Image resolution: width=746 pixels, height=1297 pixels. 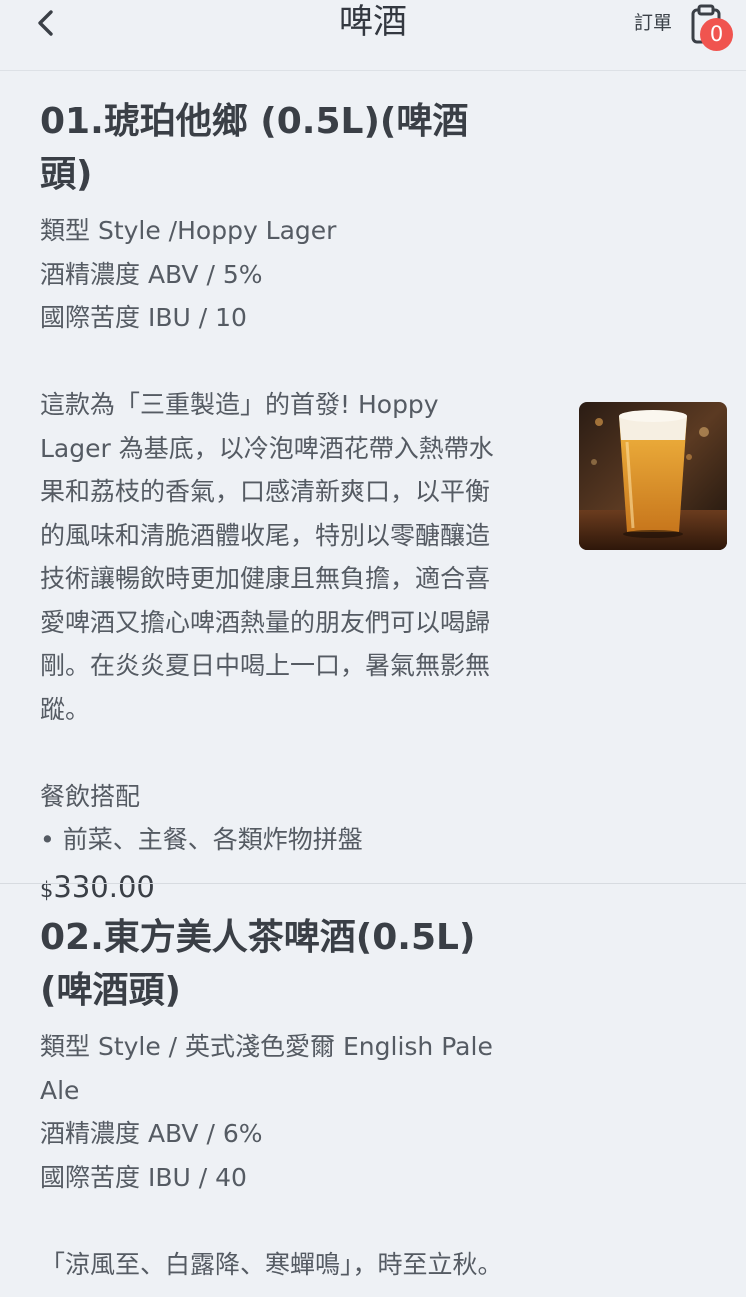 I want to click on cart-count-badge: 0, so click(x=716, y=34).